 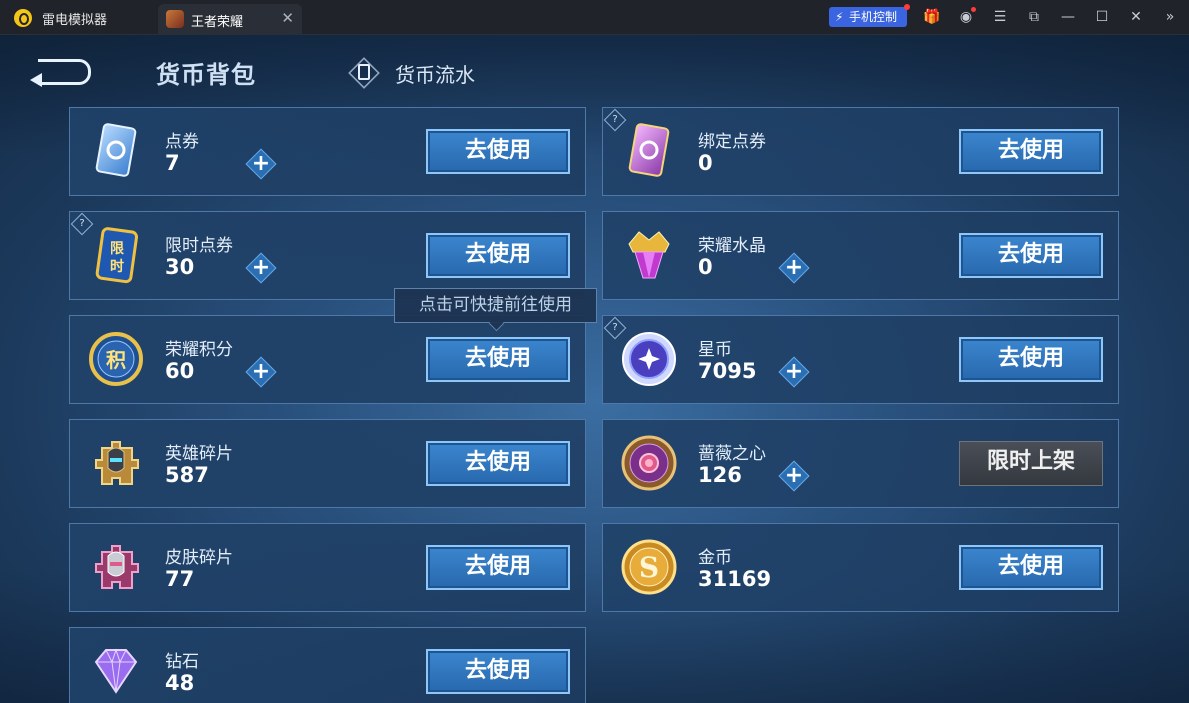 I want to click on currency-value: 60, so click(x=180, y=371).